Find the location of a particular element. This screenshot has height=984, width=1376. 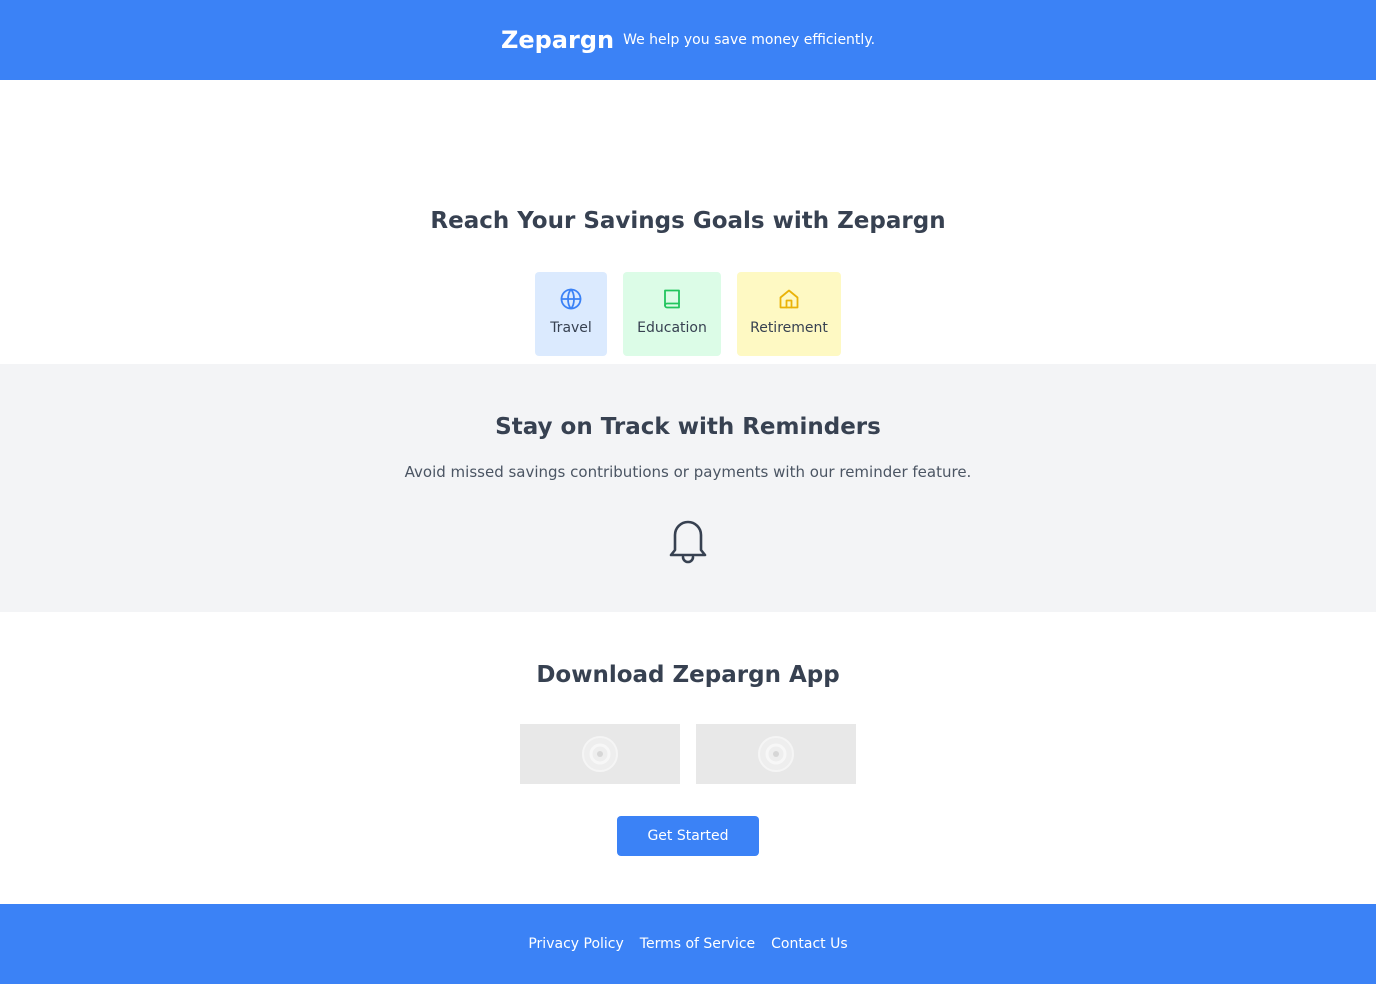

home-icon is located at coordinates (789, 299).